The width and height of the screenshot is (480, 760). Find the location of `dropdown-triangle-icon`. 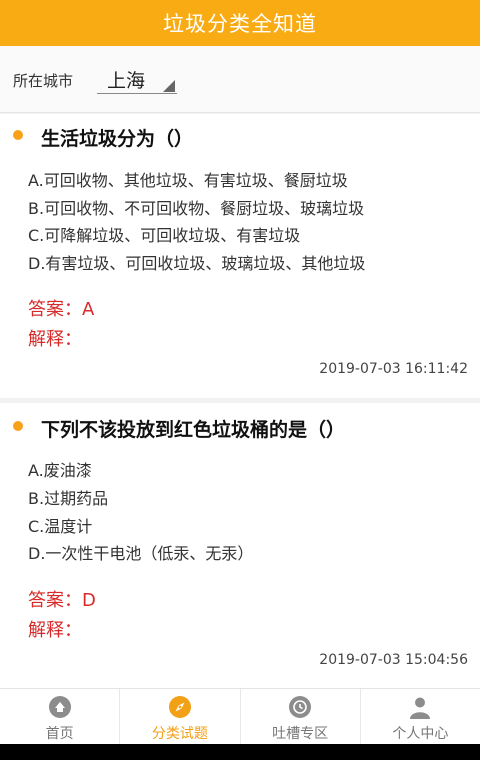

dropdown-triangle-icon is located at coordinates (169, 86).